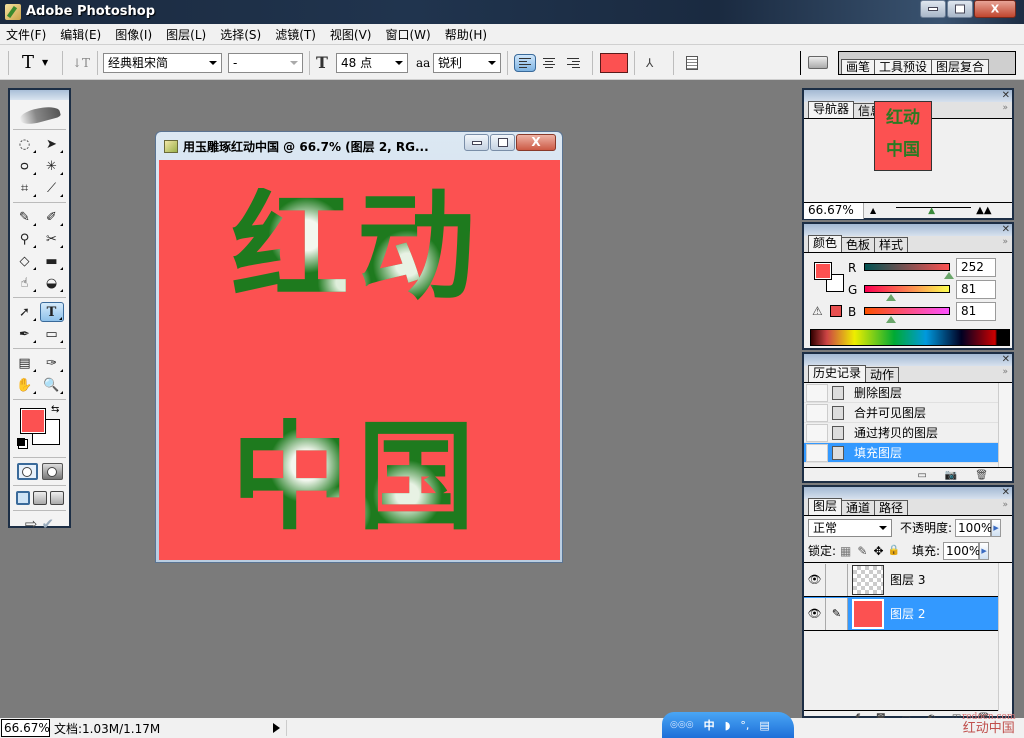 This screenshot has height=738, width=1024. What do you see at coordinates (407, 34) in the screenshot?
I see `menu-window: 窗口(W)` at bounding box center [407, 34].